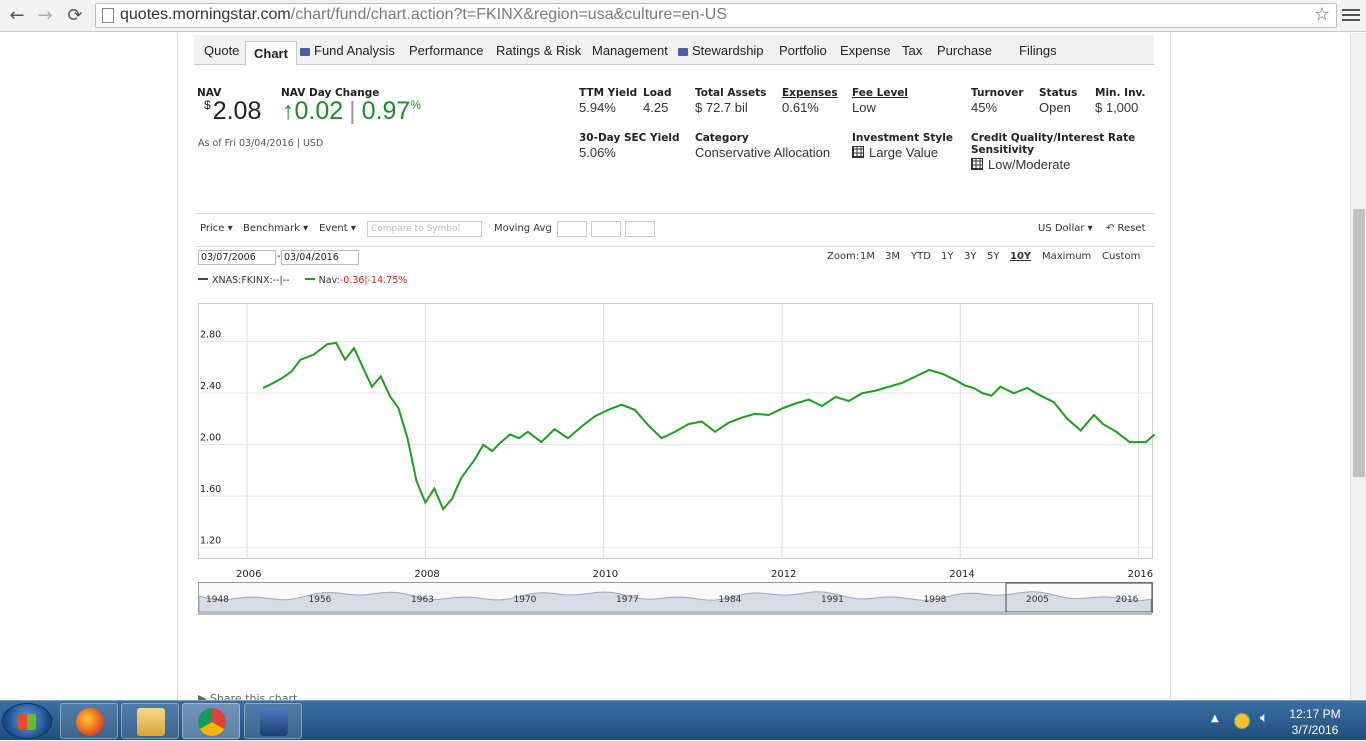 This screenshot has height=741, width=1366. I want to click on credit-quality-value: Low/Moderate, so click(1020, 164).